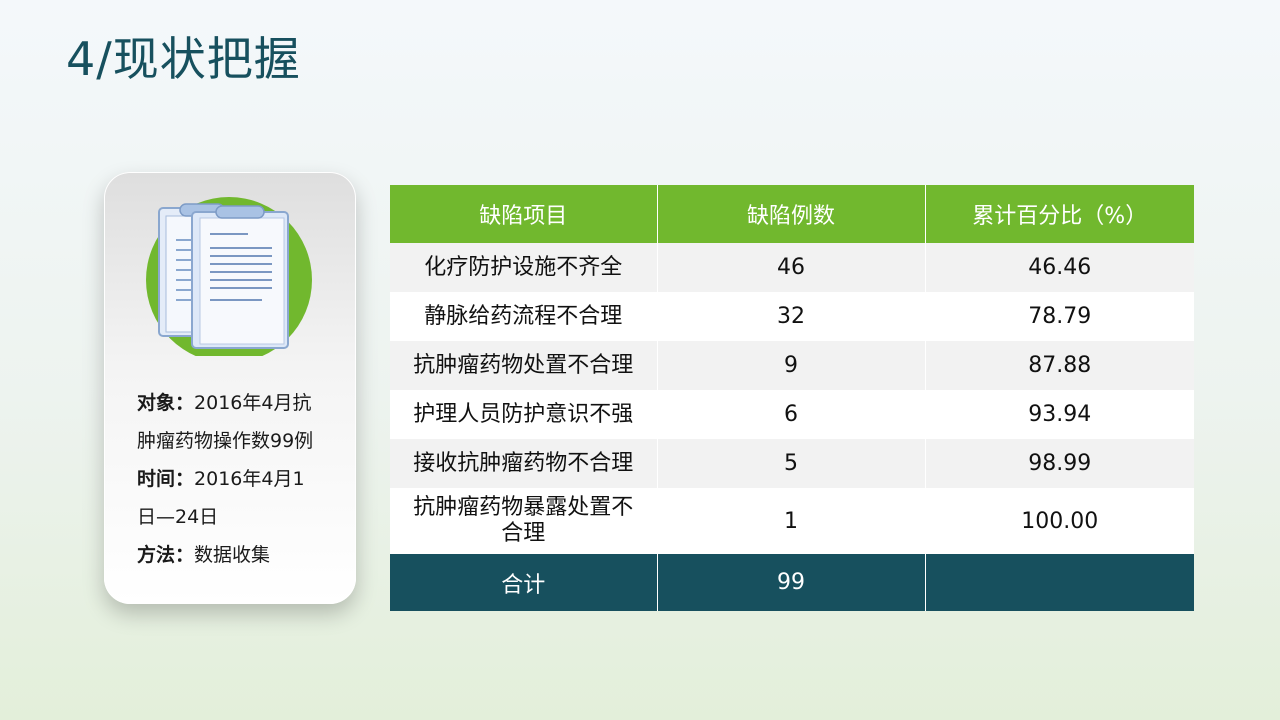  I want to click on cumulative-cell: 100.00, so click(1060, 521).